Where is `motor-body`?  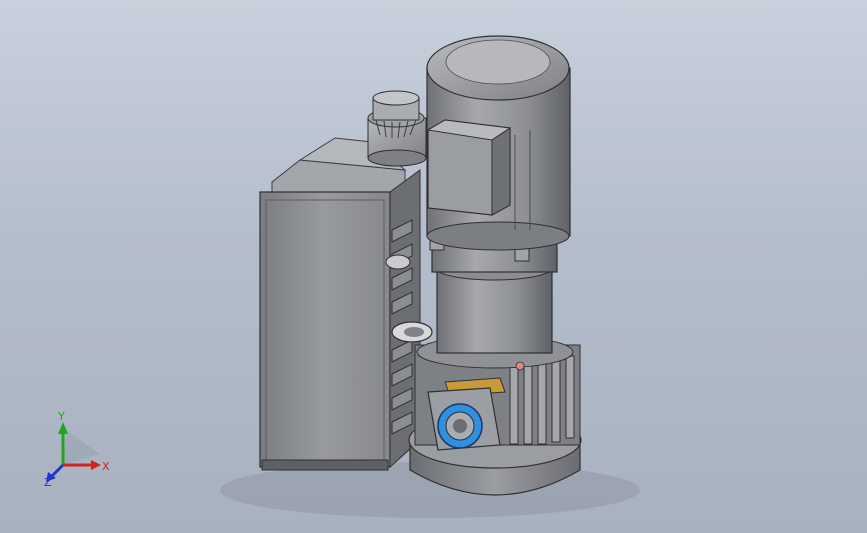
motor-body is located at coordinates (498, 143).